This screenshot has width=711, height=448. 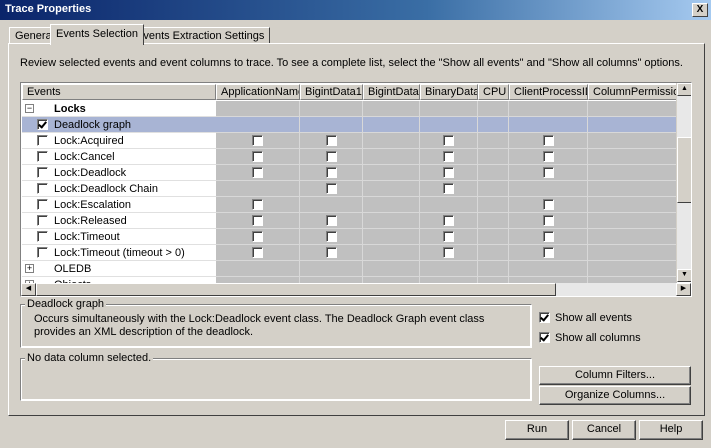 I want to click on horizontal-scroll-thumb, so click(x=296, y=289).